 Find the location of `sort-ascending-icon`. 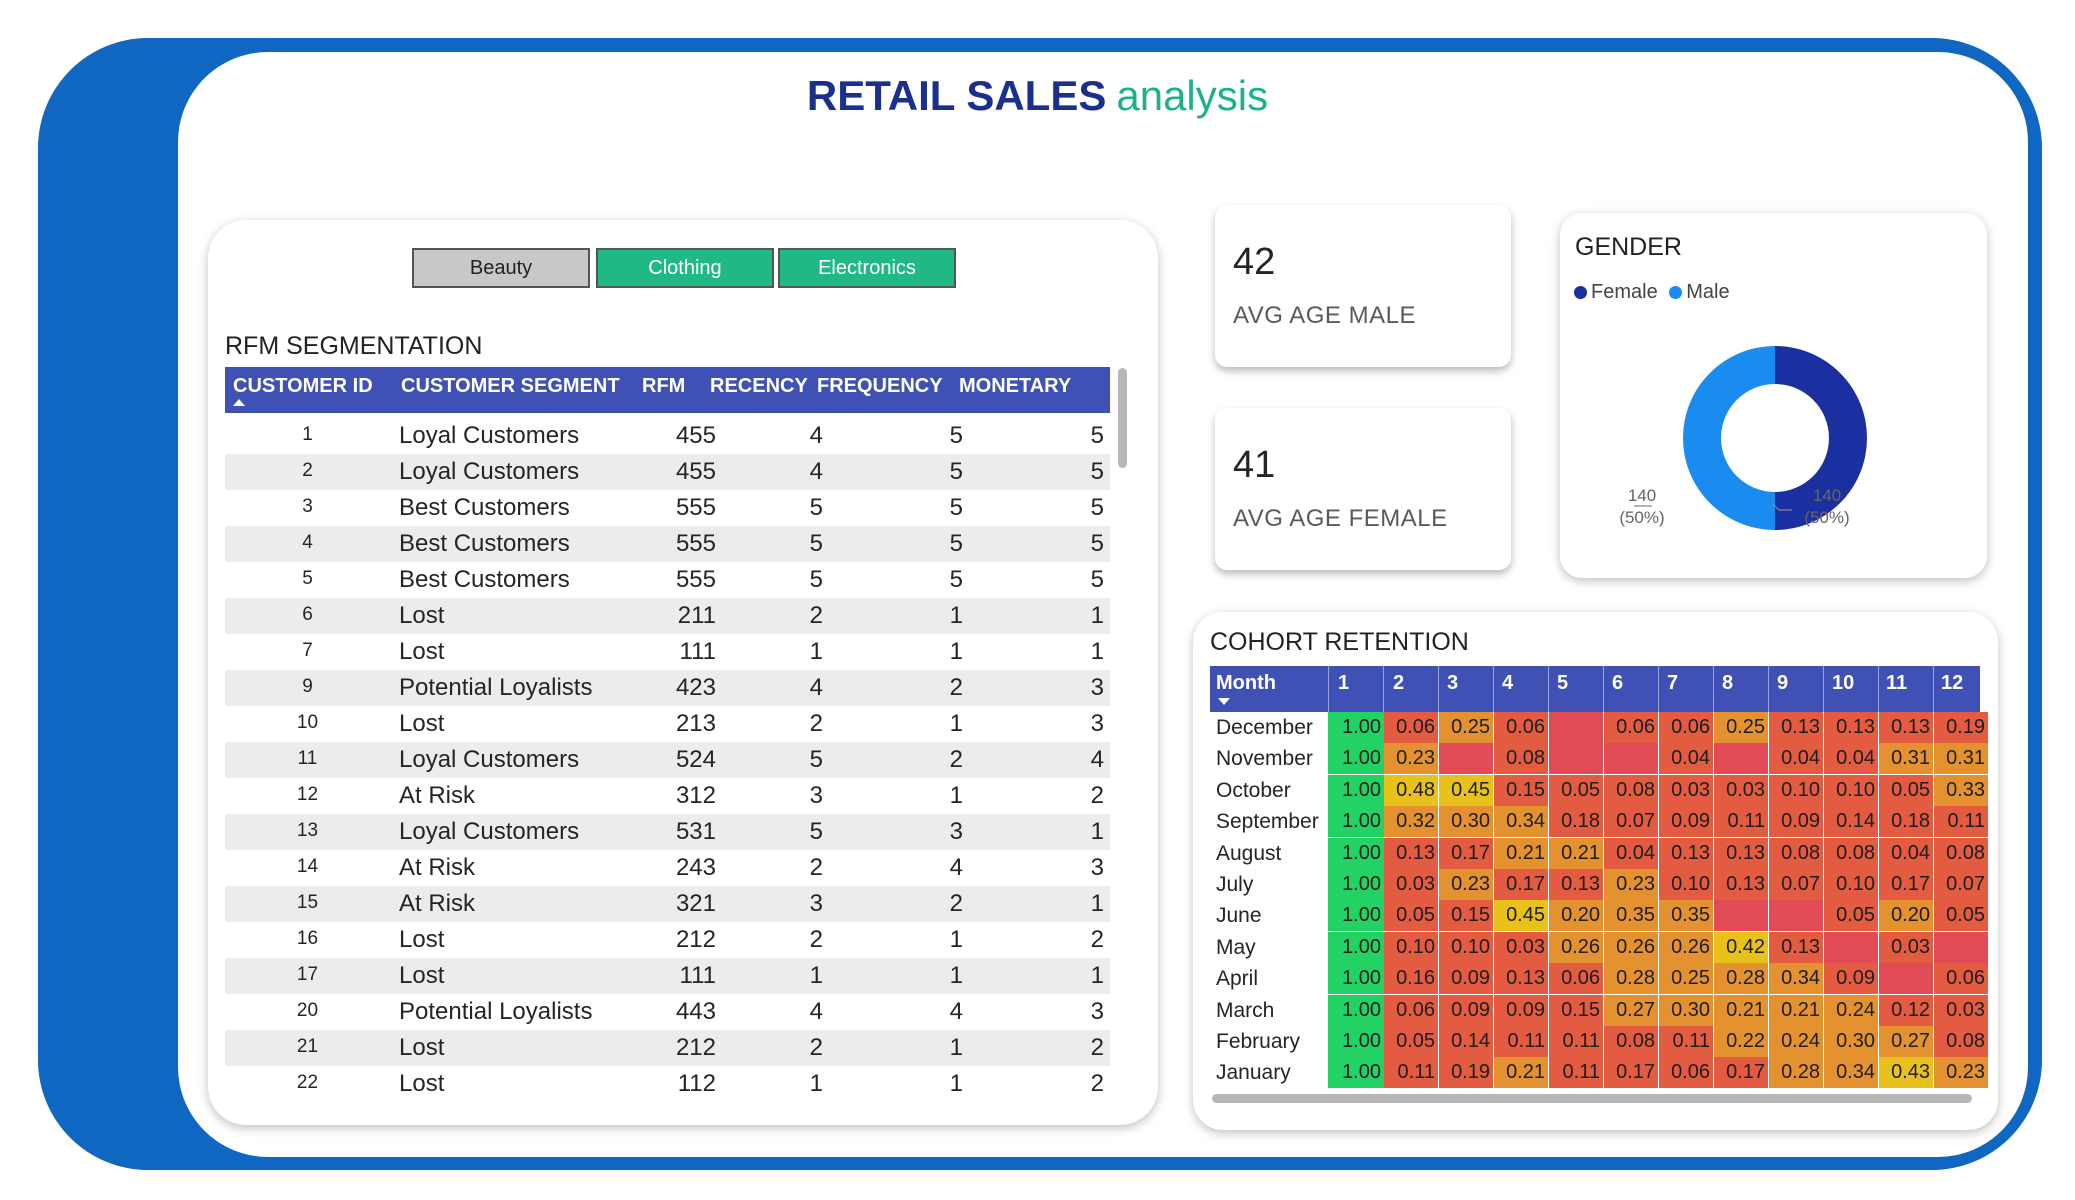

sort-ascending-icon is located at coordinates (239, 402).